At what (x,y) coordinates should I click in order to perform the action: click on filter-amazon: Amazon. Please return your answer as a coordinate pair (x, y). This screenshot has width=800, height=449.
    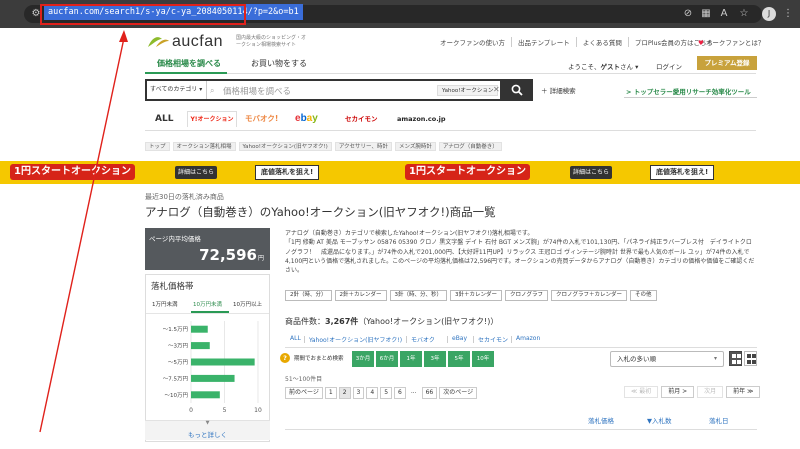
    Looking at the image, I should click on (528, 338).